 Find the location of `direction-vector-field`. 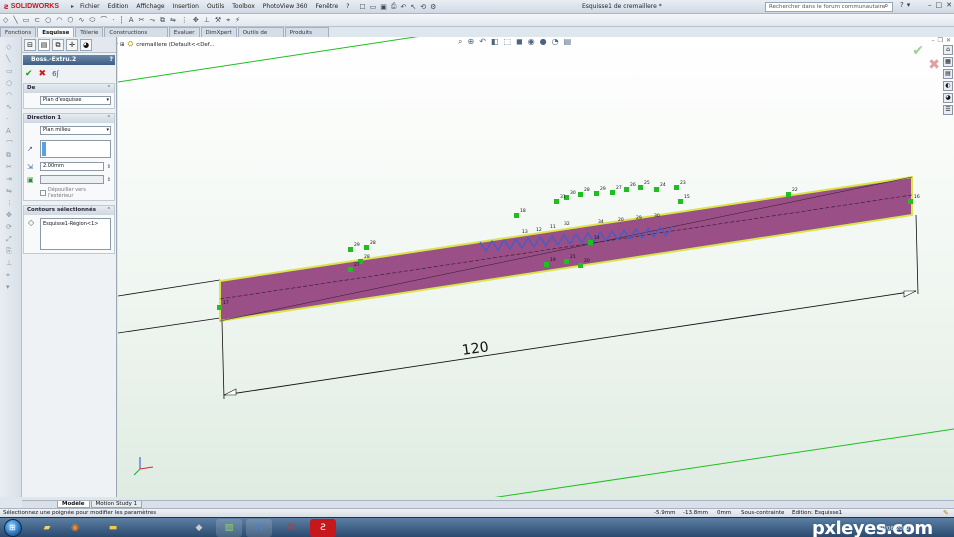

direction-vector-field is located at coordinates (75, 149).